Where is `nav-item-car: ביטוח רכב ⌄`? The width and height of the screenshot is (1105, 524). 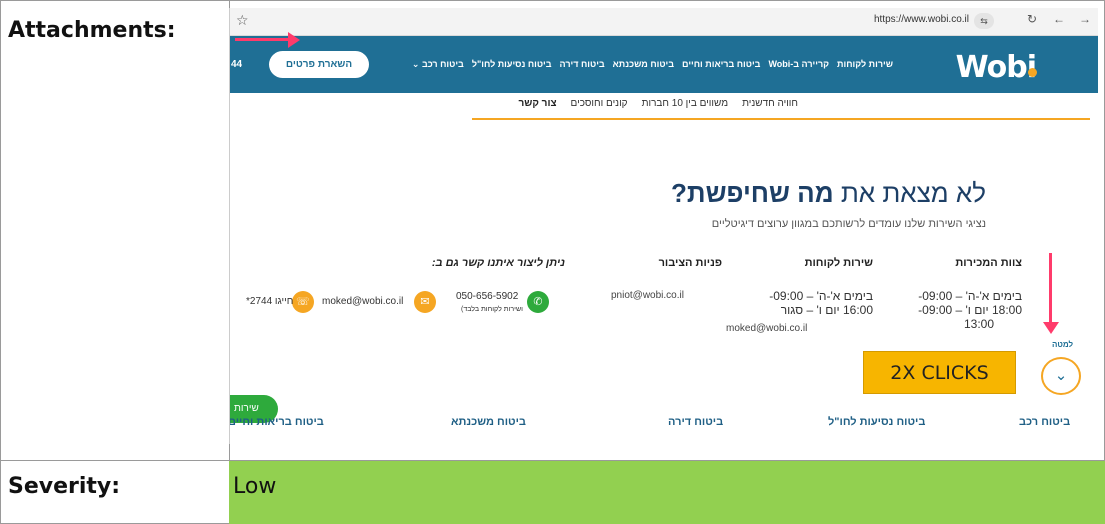
nav-item-car: ביטוח רכב ⌄ is located at coordinates (438, 64).